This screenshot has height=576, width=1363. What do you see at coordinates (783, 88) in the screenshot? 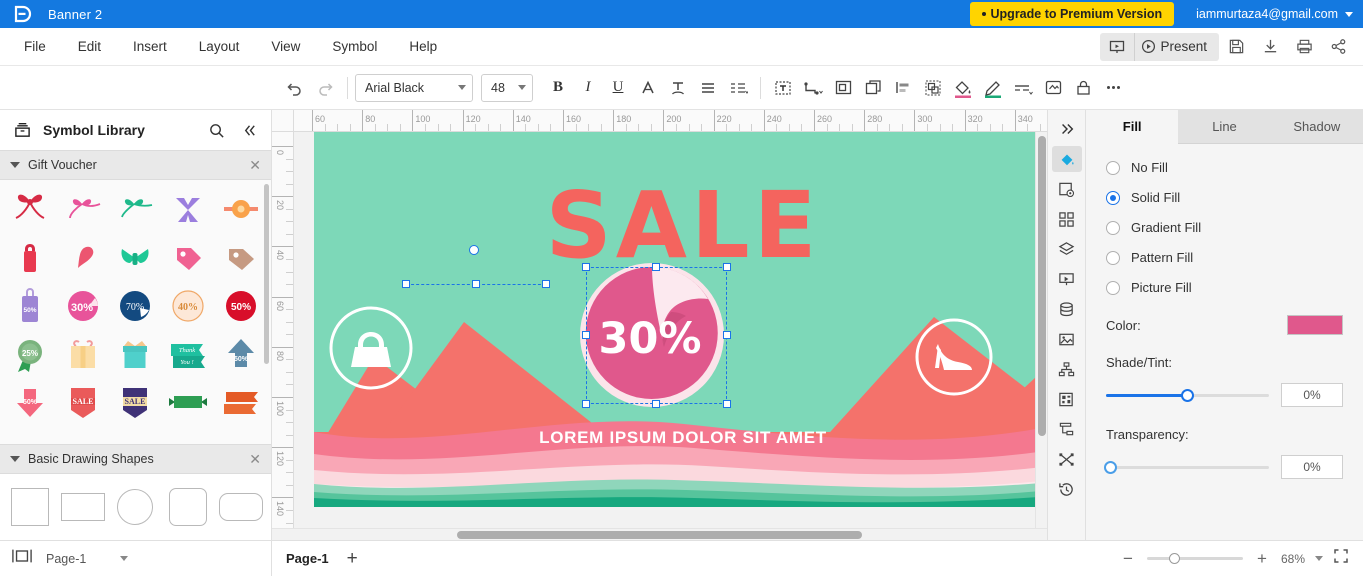
I see `text-box-icon` at bounding box center [783, 88].